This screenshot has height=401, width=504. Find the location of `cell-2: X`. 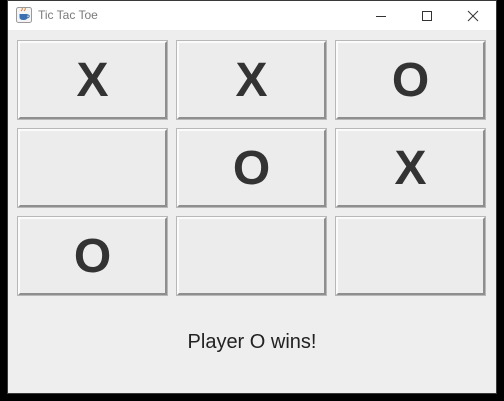

cell-2: X is located at coordinates (251, 80).